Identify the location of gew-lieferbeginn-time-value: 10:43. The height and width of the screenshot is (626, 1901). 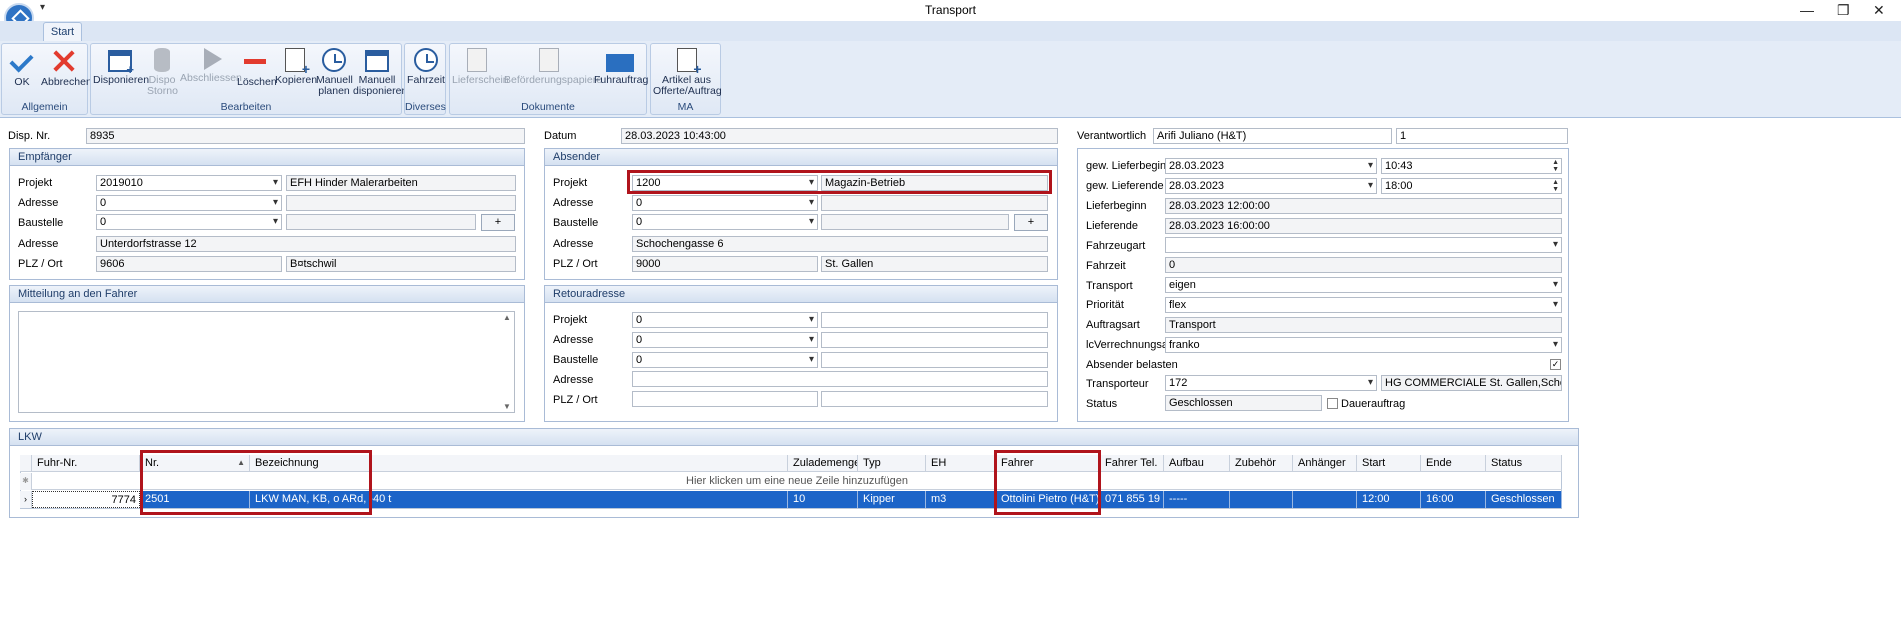
(1399, 166).